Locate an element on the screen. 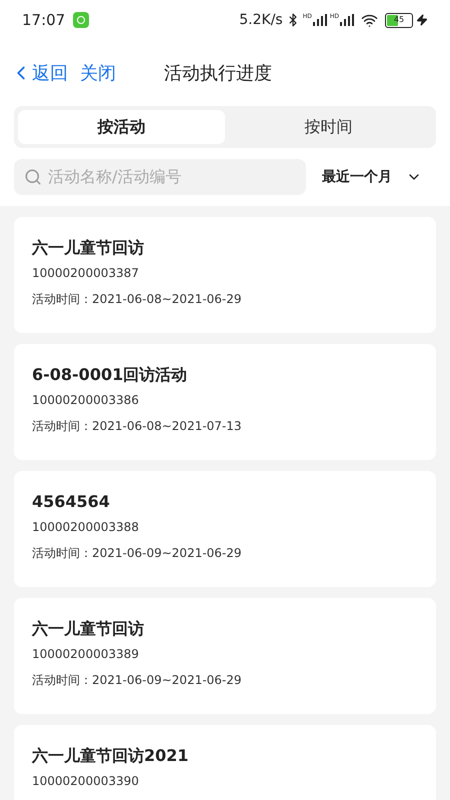  period-dropdown: 最近一个月 is located at coordinates (372, 177).